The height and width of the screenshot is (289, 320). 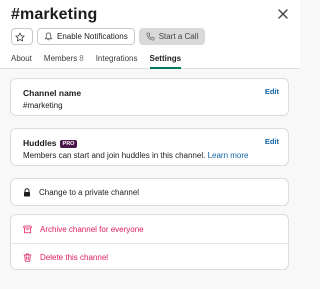 I want to click on tab-settings-label: Settings, so click(x=165, y=58).